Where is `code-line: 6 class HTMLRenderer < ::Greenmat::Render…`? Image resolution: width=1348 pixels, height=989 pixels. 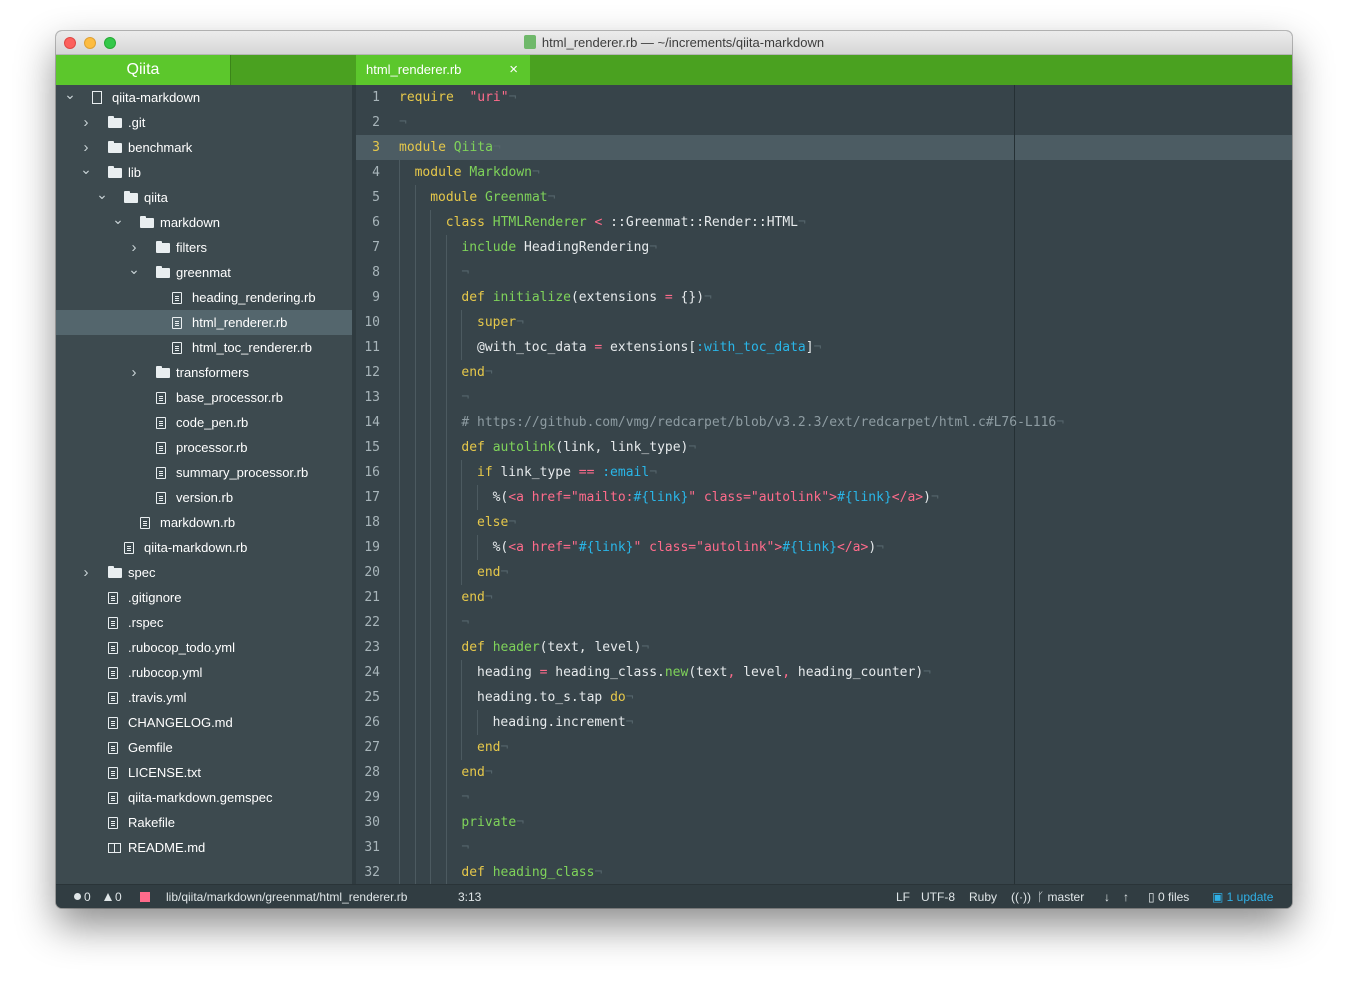 code-line: 6 class HTMLRenderer < ::Greenmat::Render… is located at coordinates (824, 222).